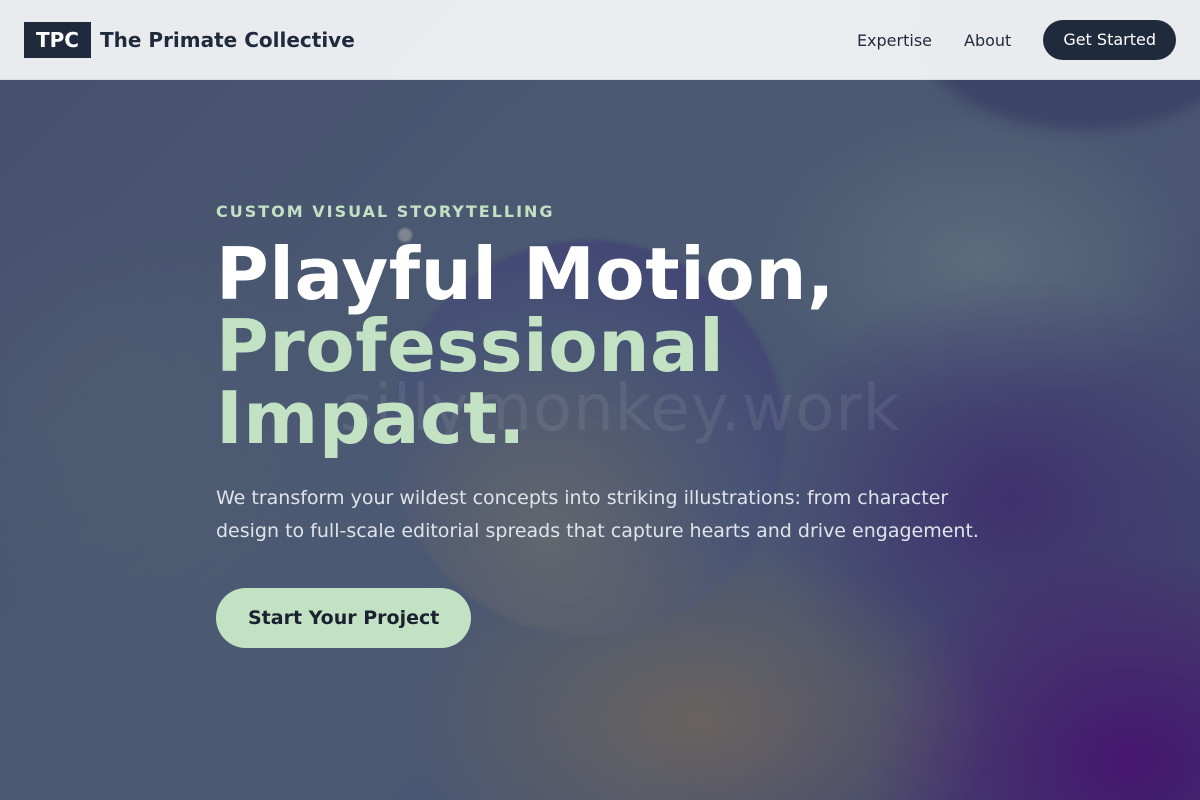  What do you see at coordinates (385, 211) in the screenshot?
I see `hero-eyebrow: CUSTOM VISUAL STORYTELLING` at bounding box center [385, 211].